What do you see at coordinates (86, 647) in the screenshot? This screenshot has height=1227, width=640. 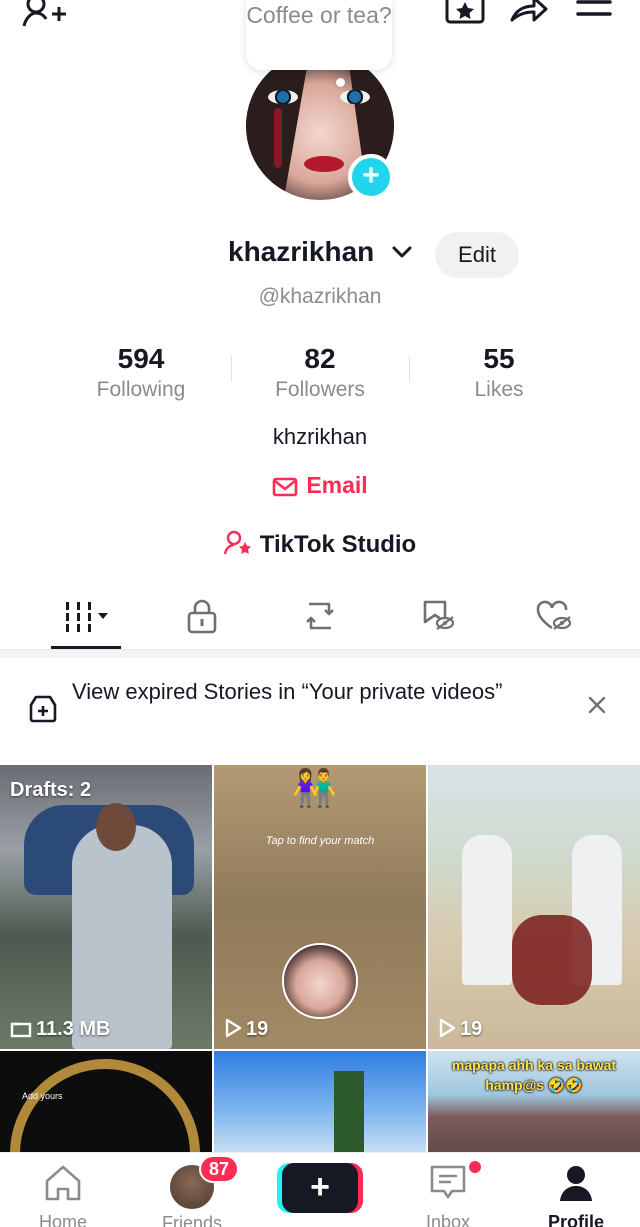 I see `active-tab-indicator` at bounding box center [86, 647].